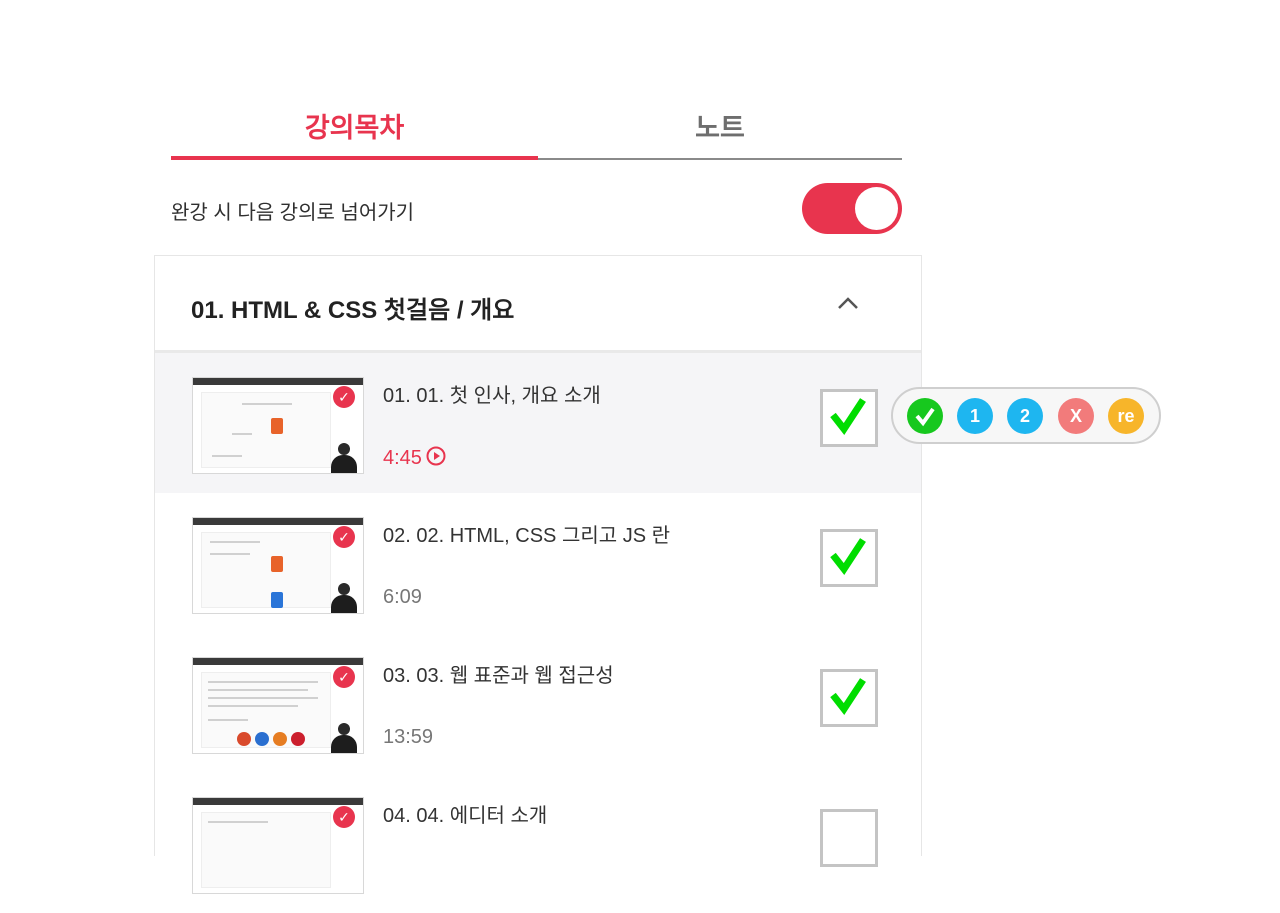  What do you see at coordinates (720, 125) in the screenshot?
I see `tab-notes: 노트` at bounding box center [720, 125].